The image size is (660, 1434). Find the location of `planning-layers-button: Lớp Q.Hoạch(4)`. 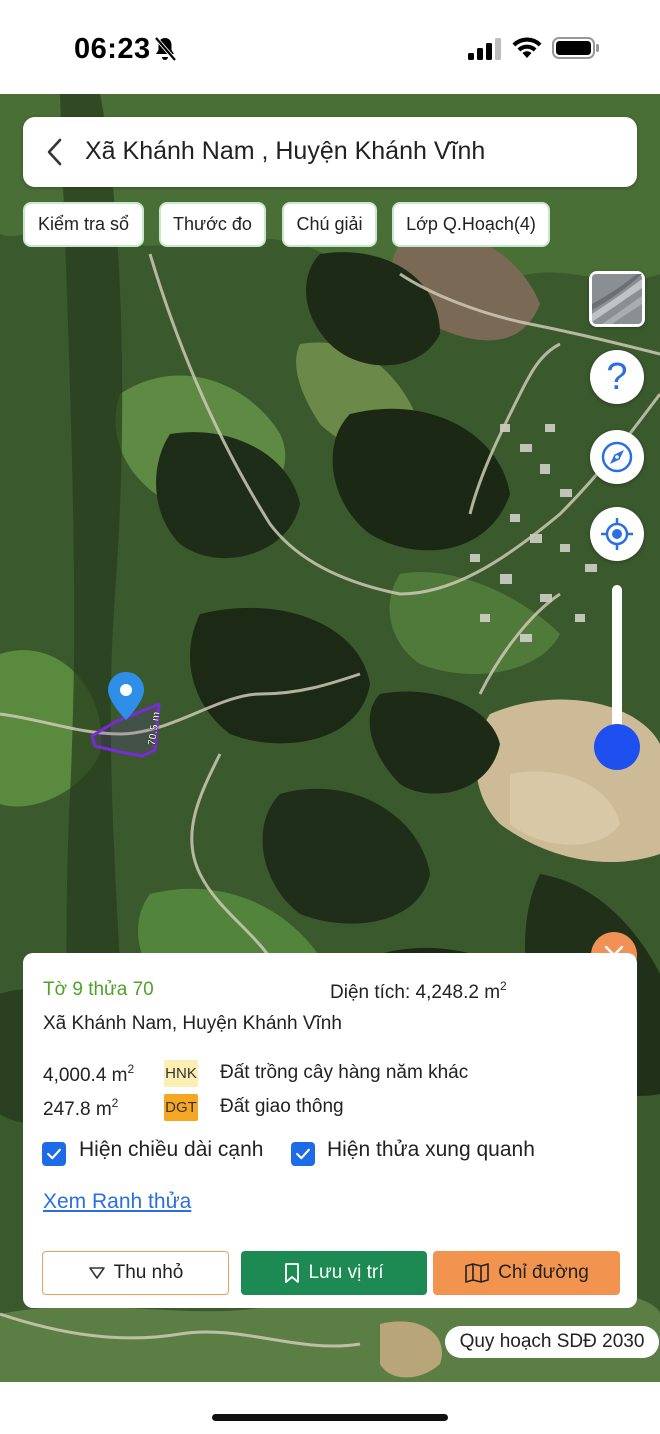

planning-layers-button: Lớp Q.Hoạch(4) is located at coordinates (471, 224).